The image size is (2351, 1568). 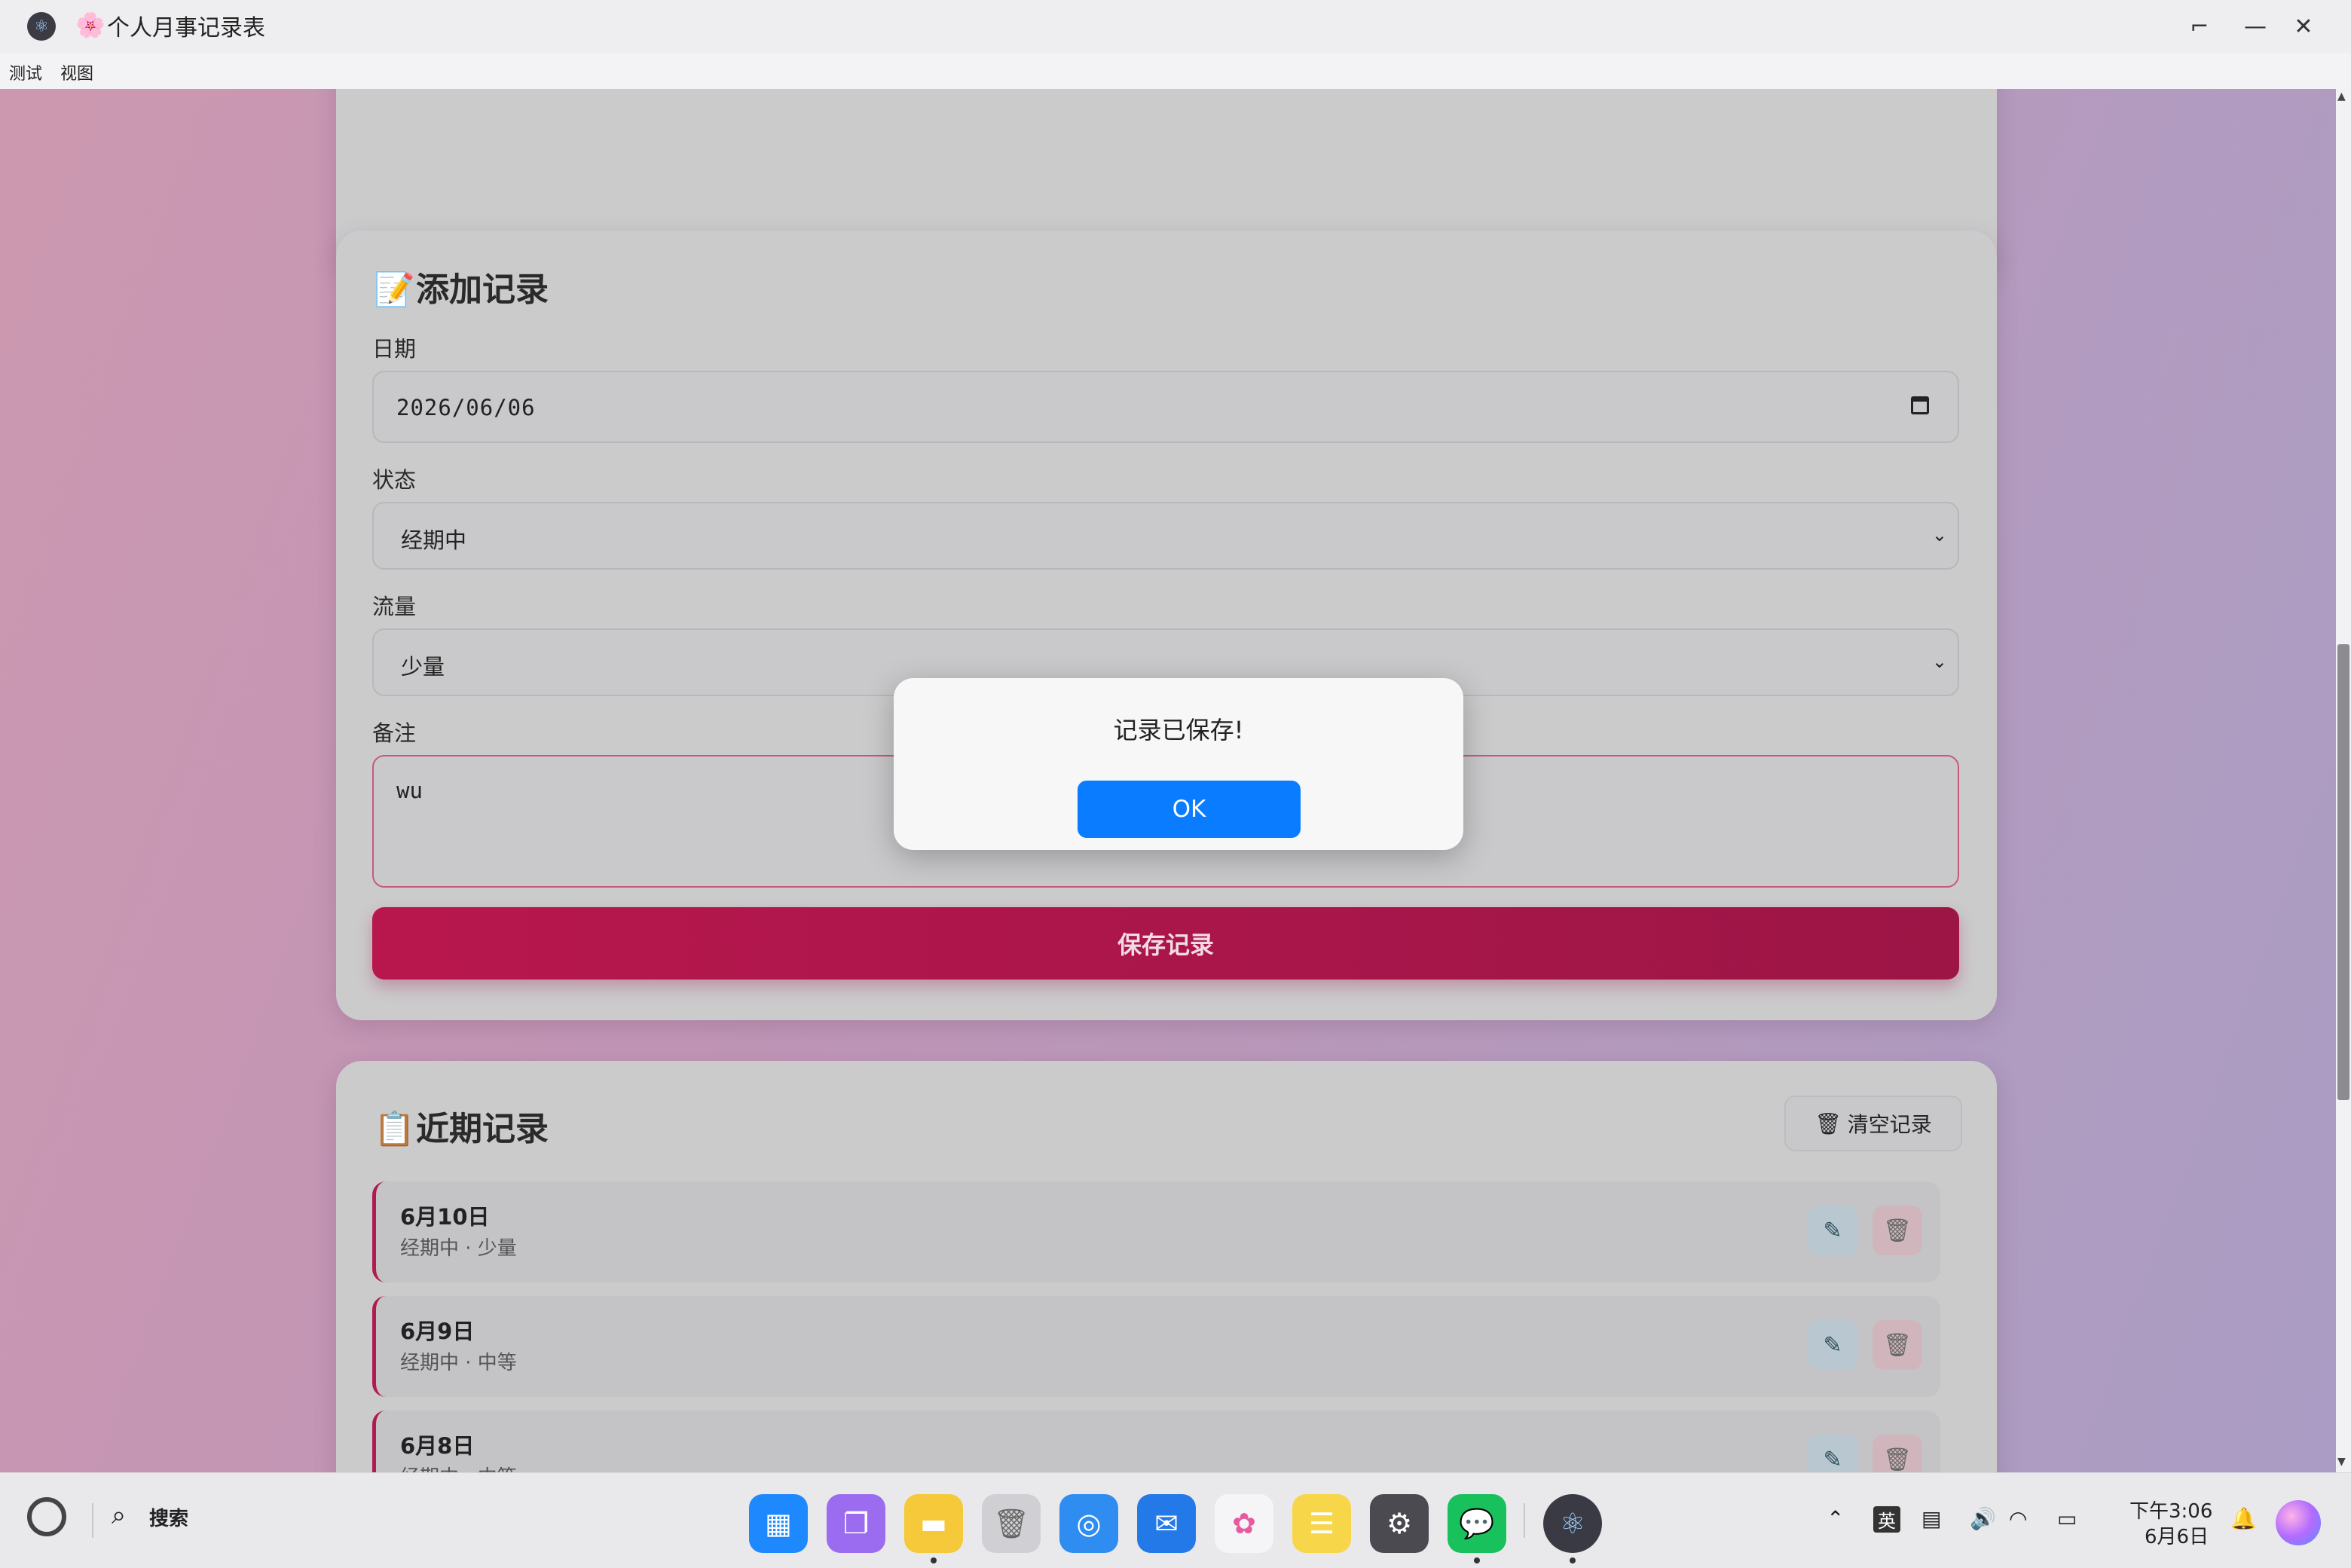 What do you see at coordinates (25, 72) in the screenshot?
I see `menu-test: 测试` at bounding box center [25, 72].